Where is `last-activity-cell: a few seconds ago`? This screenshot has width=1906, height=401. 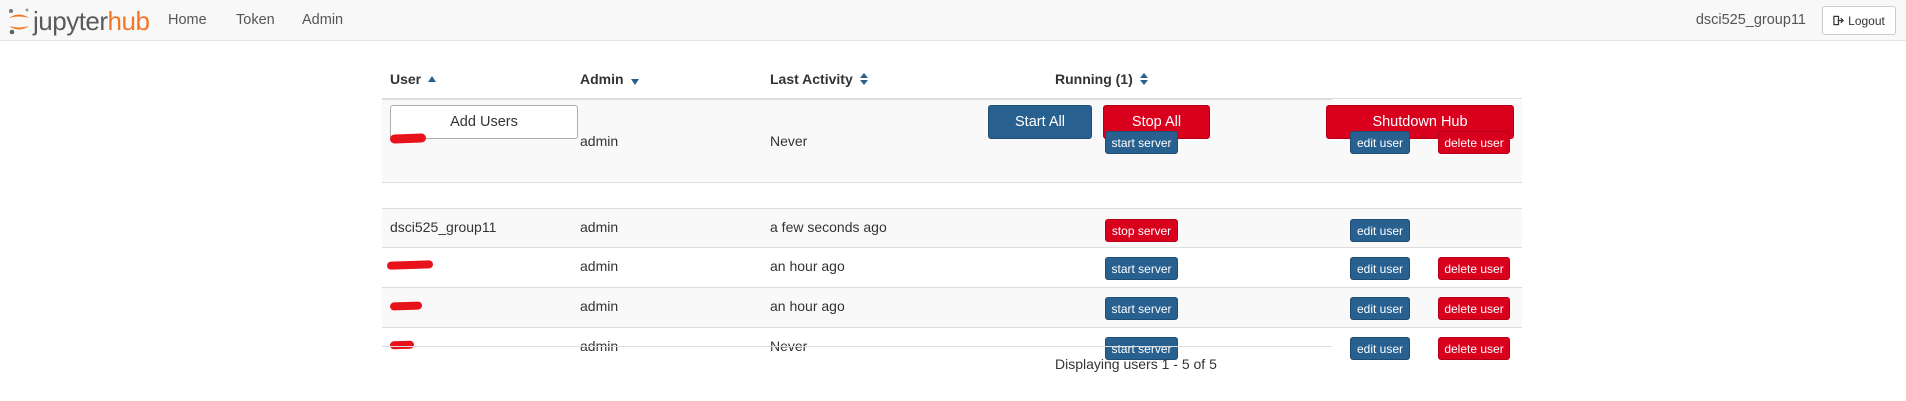
last-activity-cell: a few seconds ago is located at coordinates (828, 227).